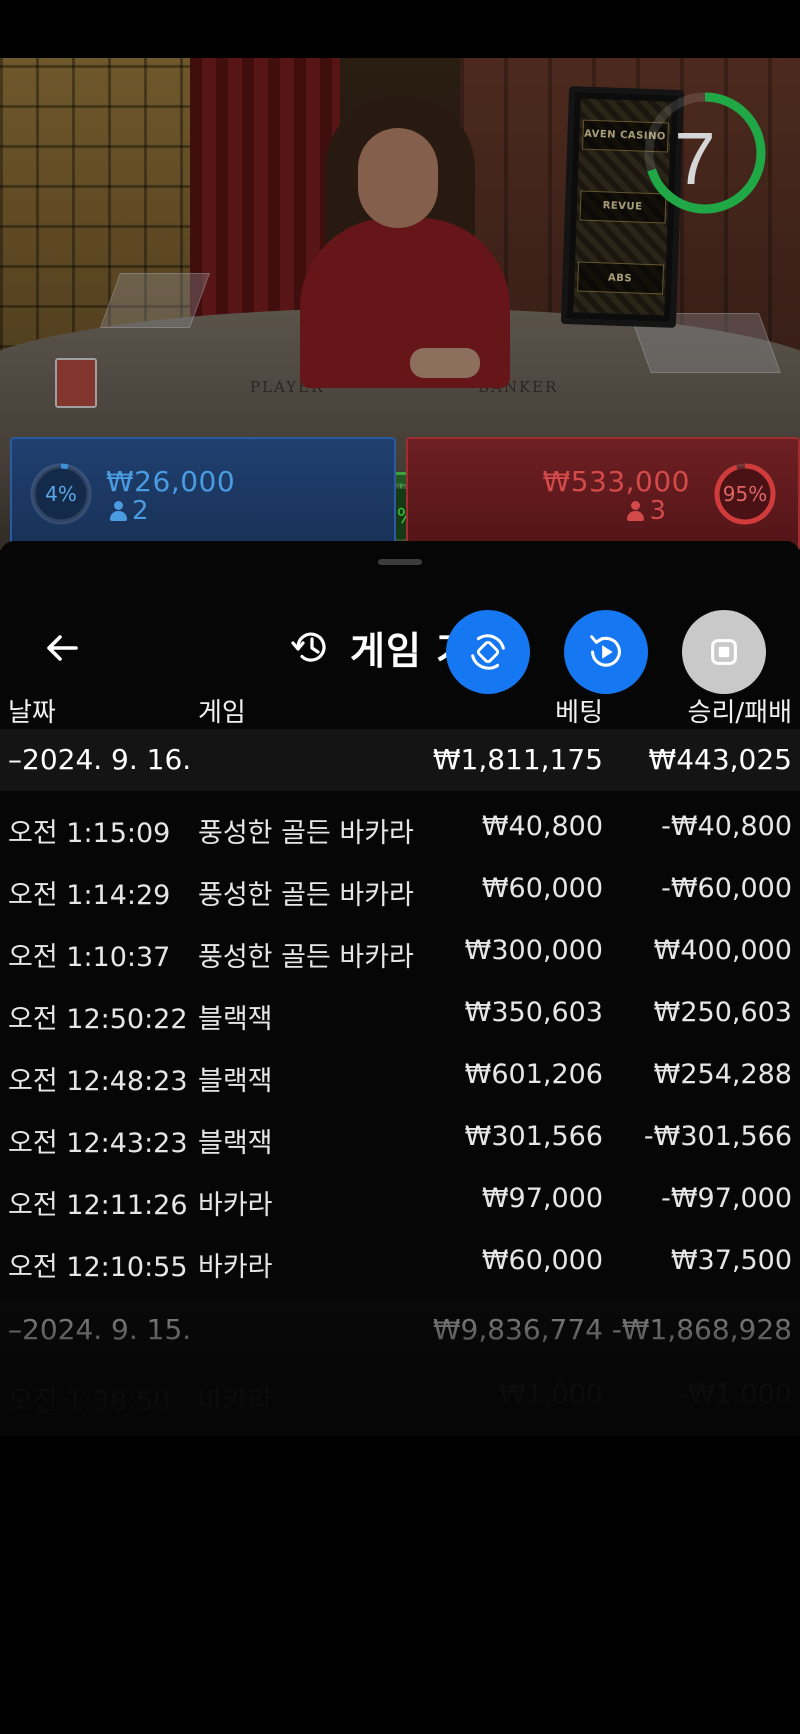 Image resolution: width=800 pixels, height=1734 pixels. I want to click on row-time: 오전 12:43:23, so click(98, 1143).